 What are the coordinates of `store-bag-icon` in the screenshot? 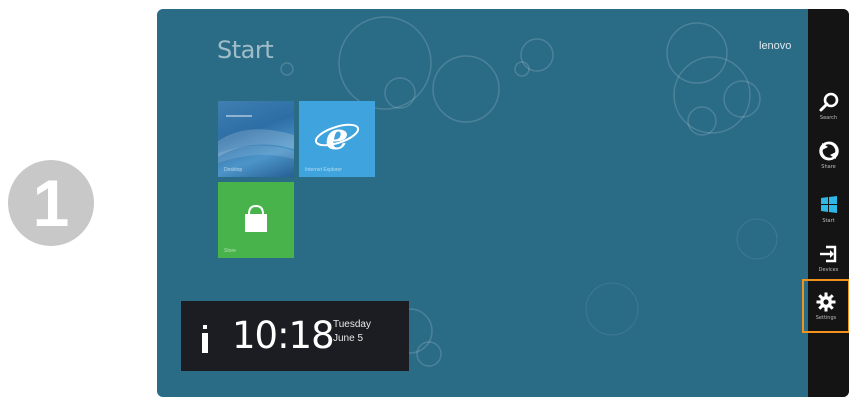 It's located at (256, 218).